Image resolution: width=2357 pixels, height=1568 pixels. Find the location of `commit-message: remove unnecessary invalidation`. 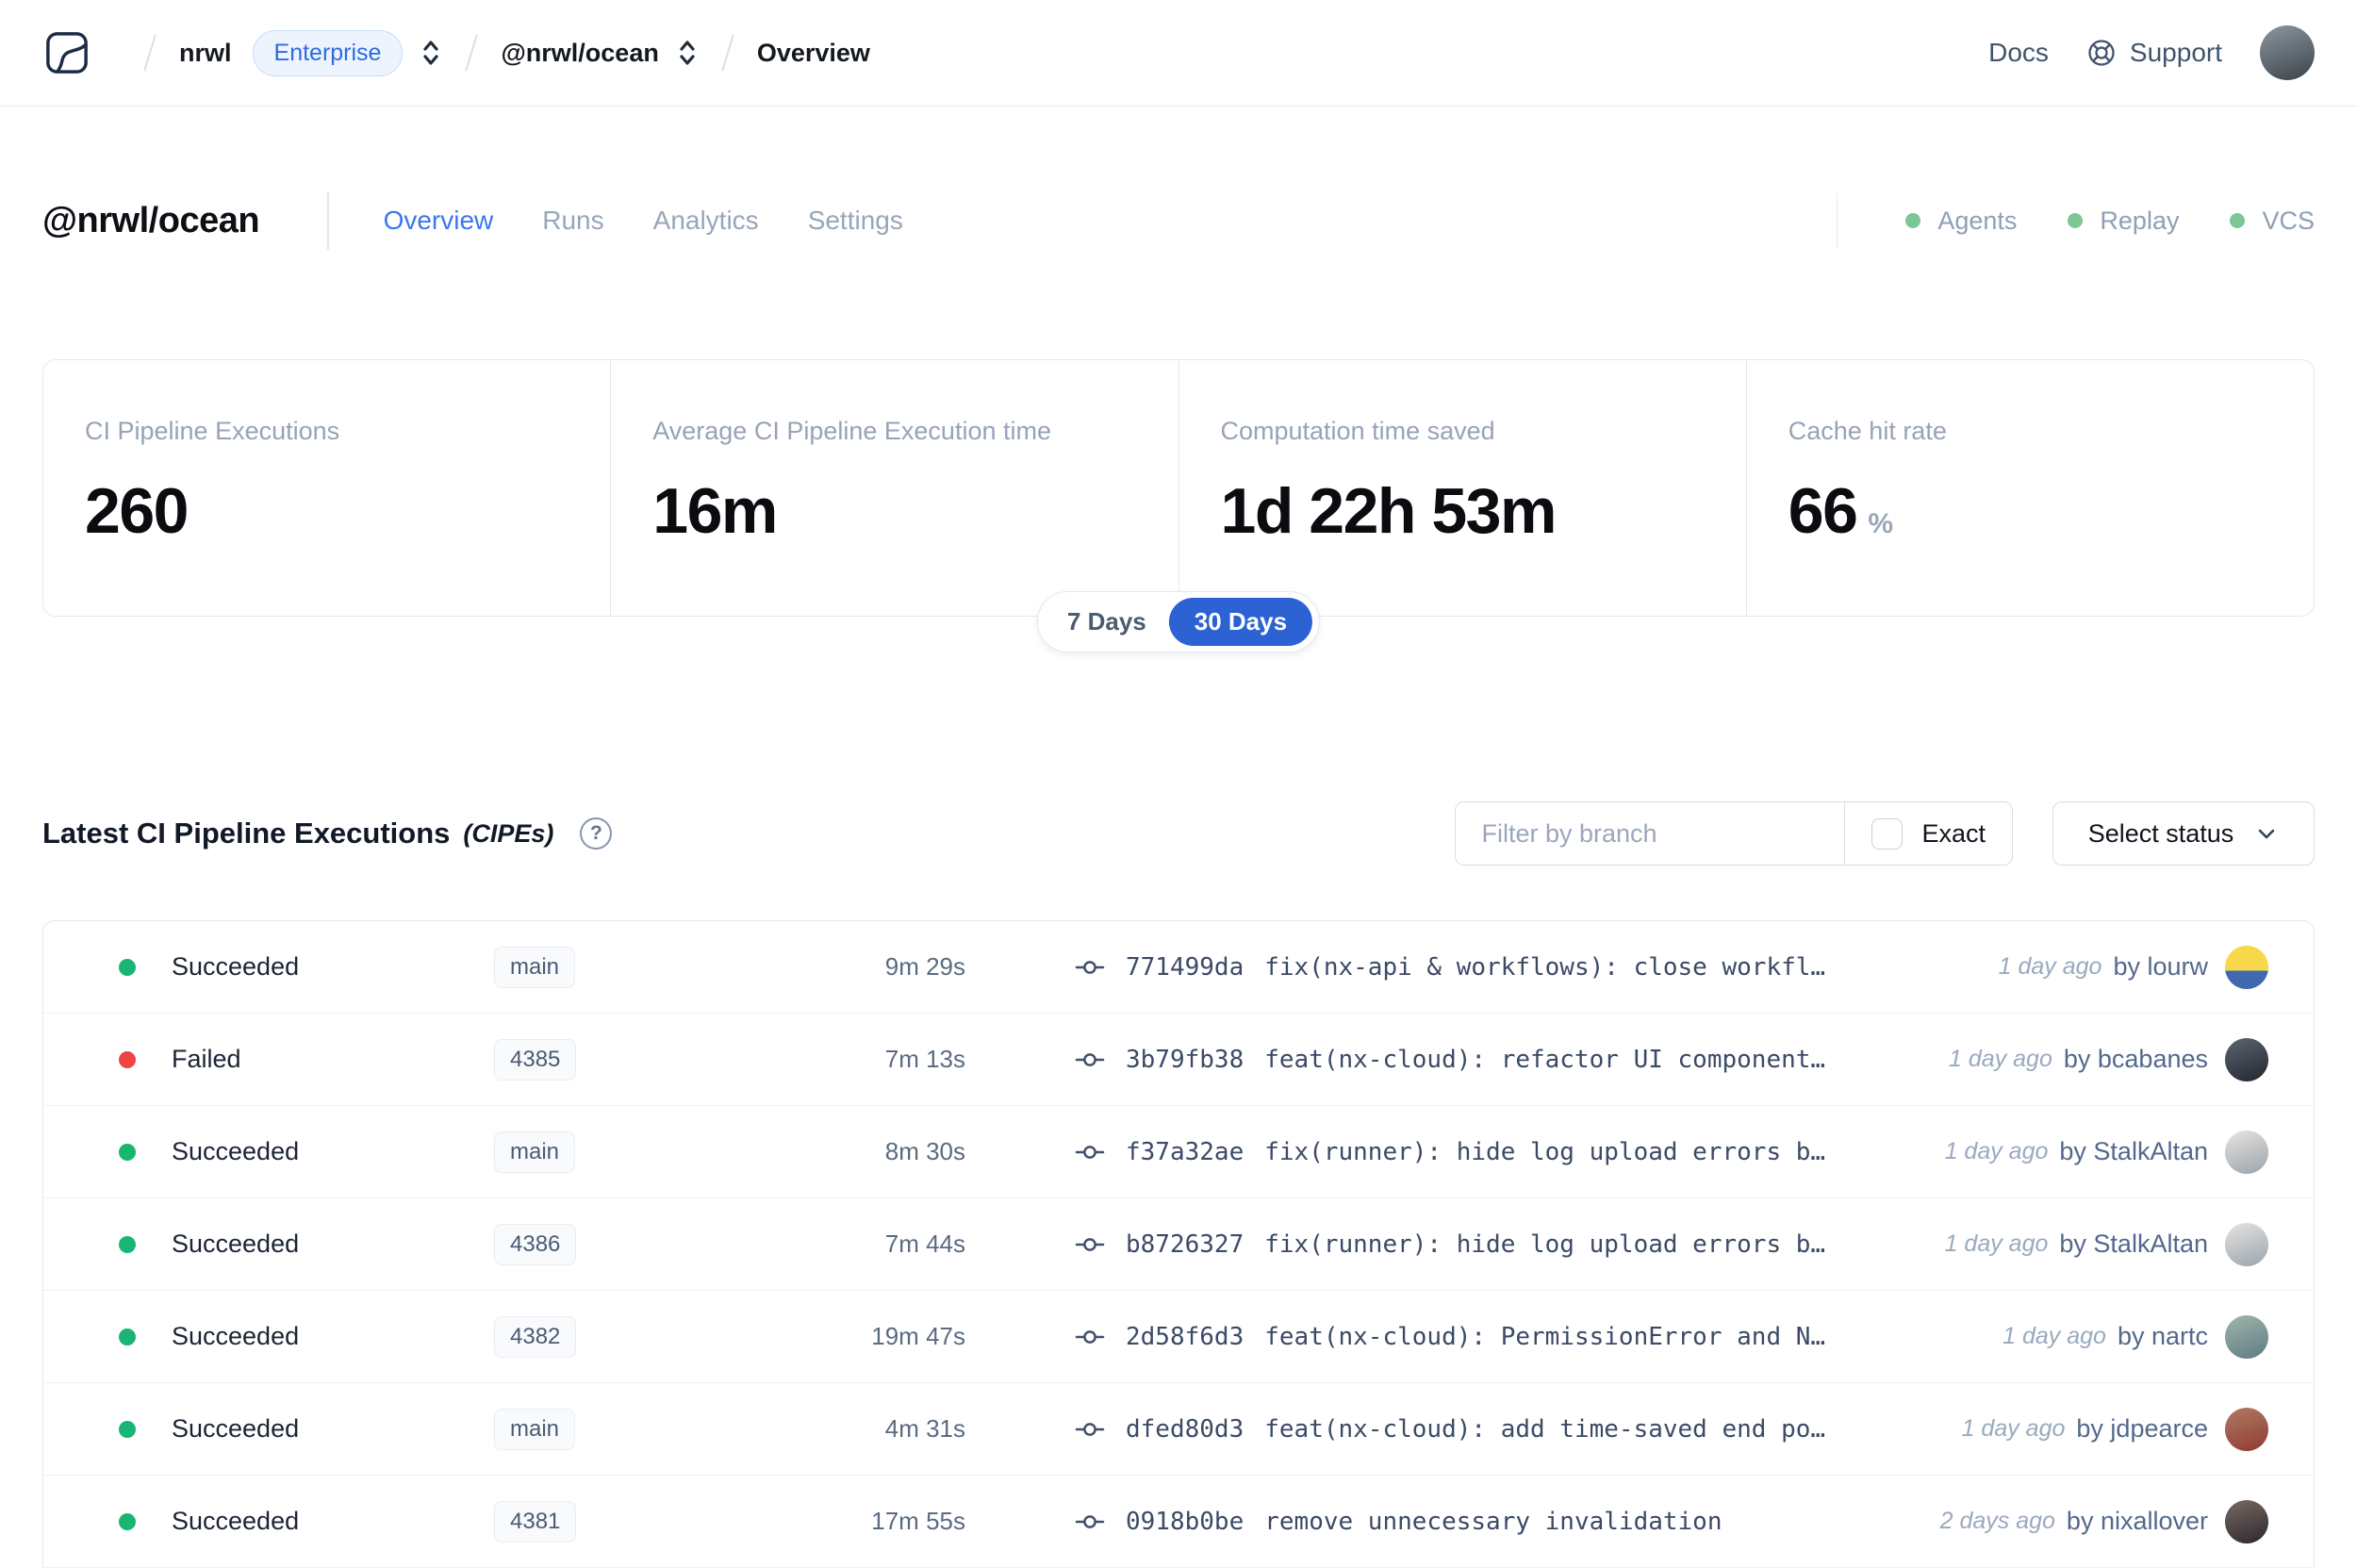

commit-message: remove unnecessary invalidation is located at coordinates (1493, 1521).